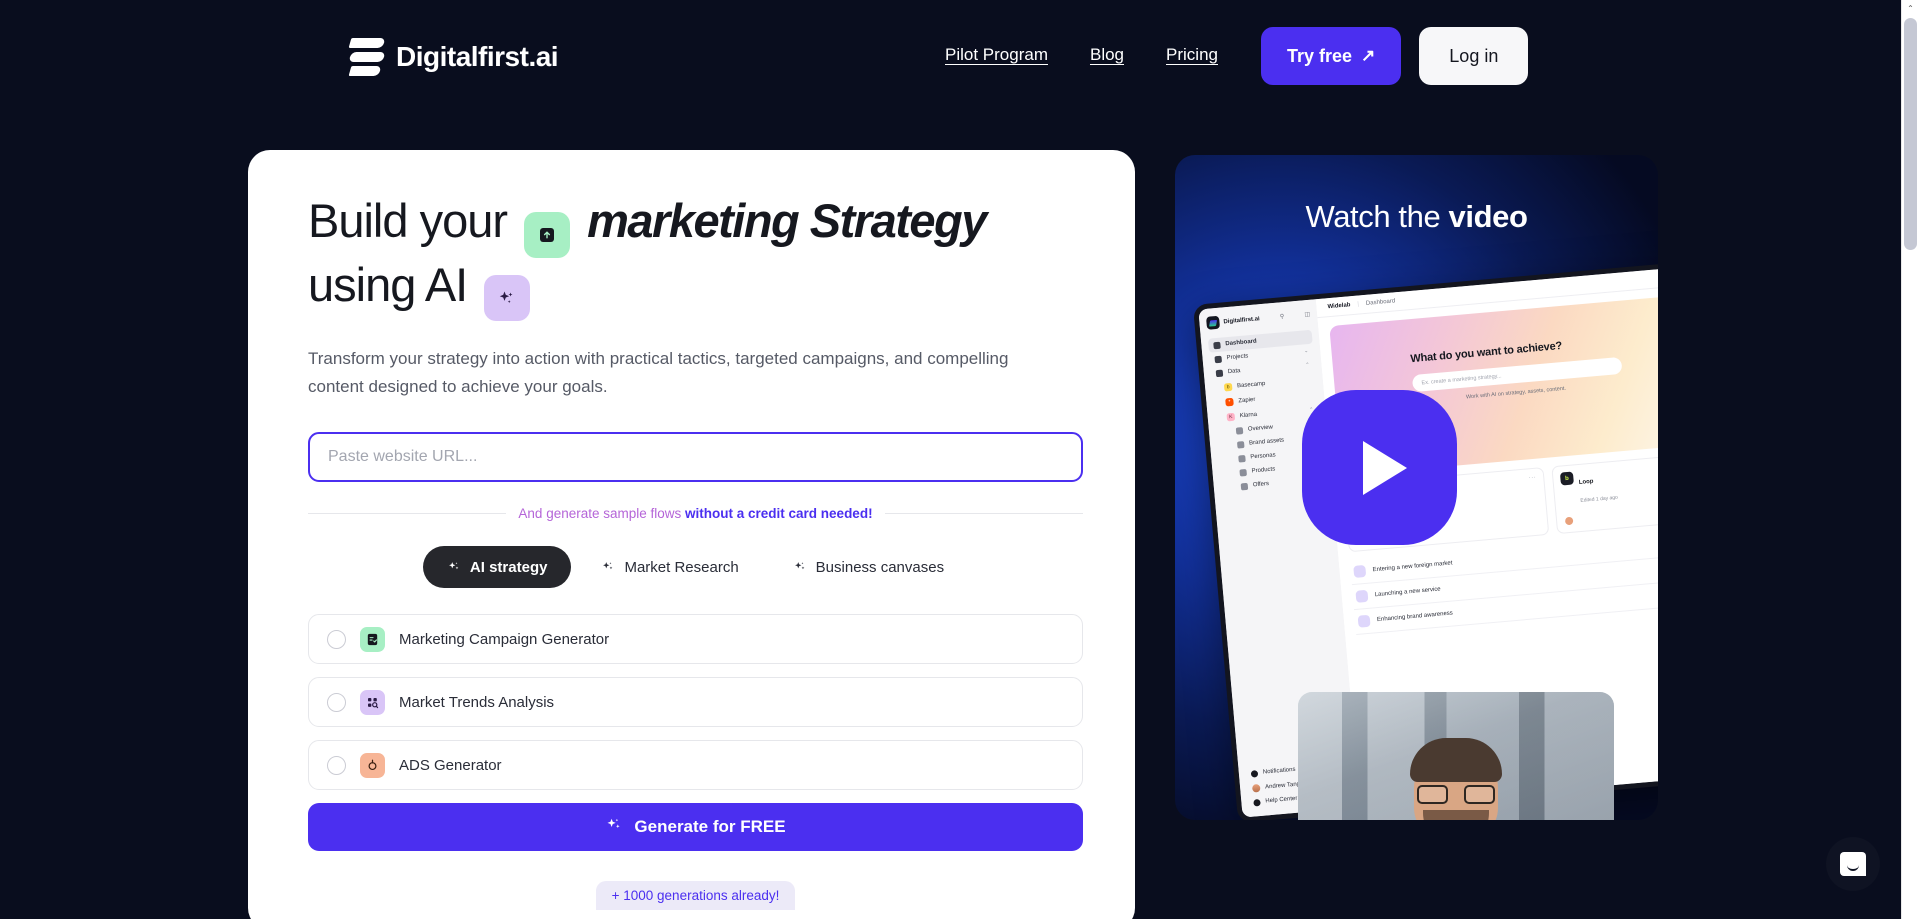 Image resolution: width=1918 pixels, height=919 pixels. I want to click on logo: Digitalfirst.ai, so click(453, 57).